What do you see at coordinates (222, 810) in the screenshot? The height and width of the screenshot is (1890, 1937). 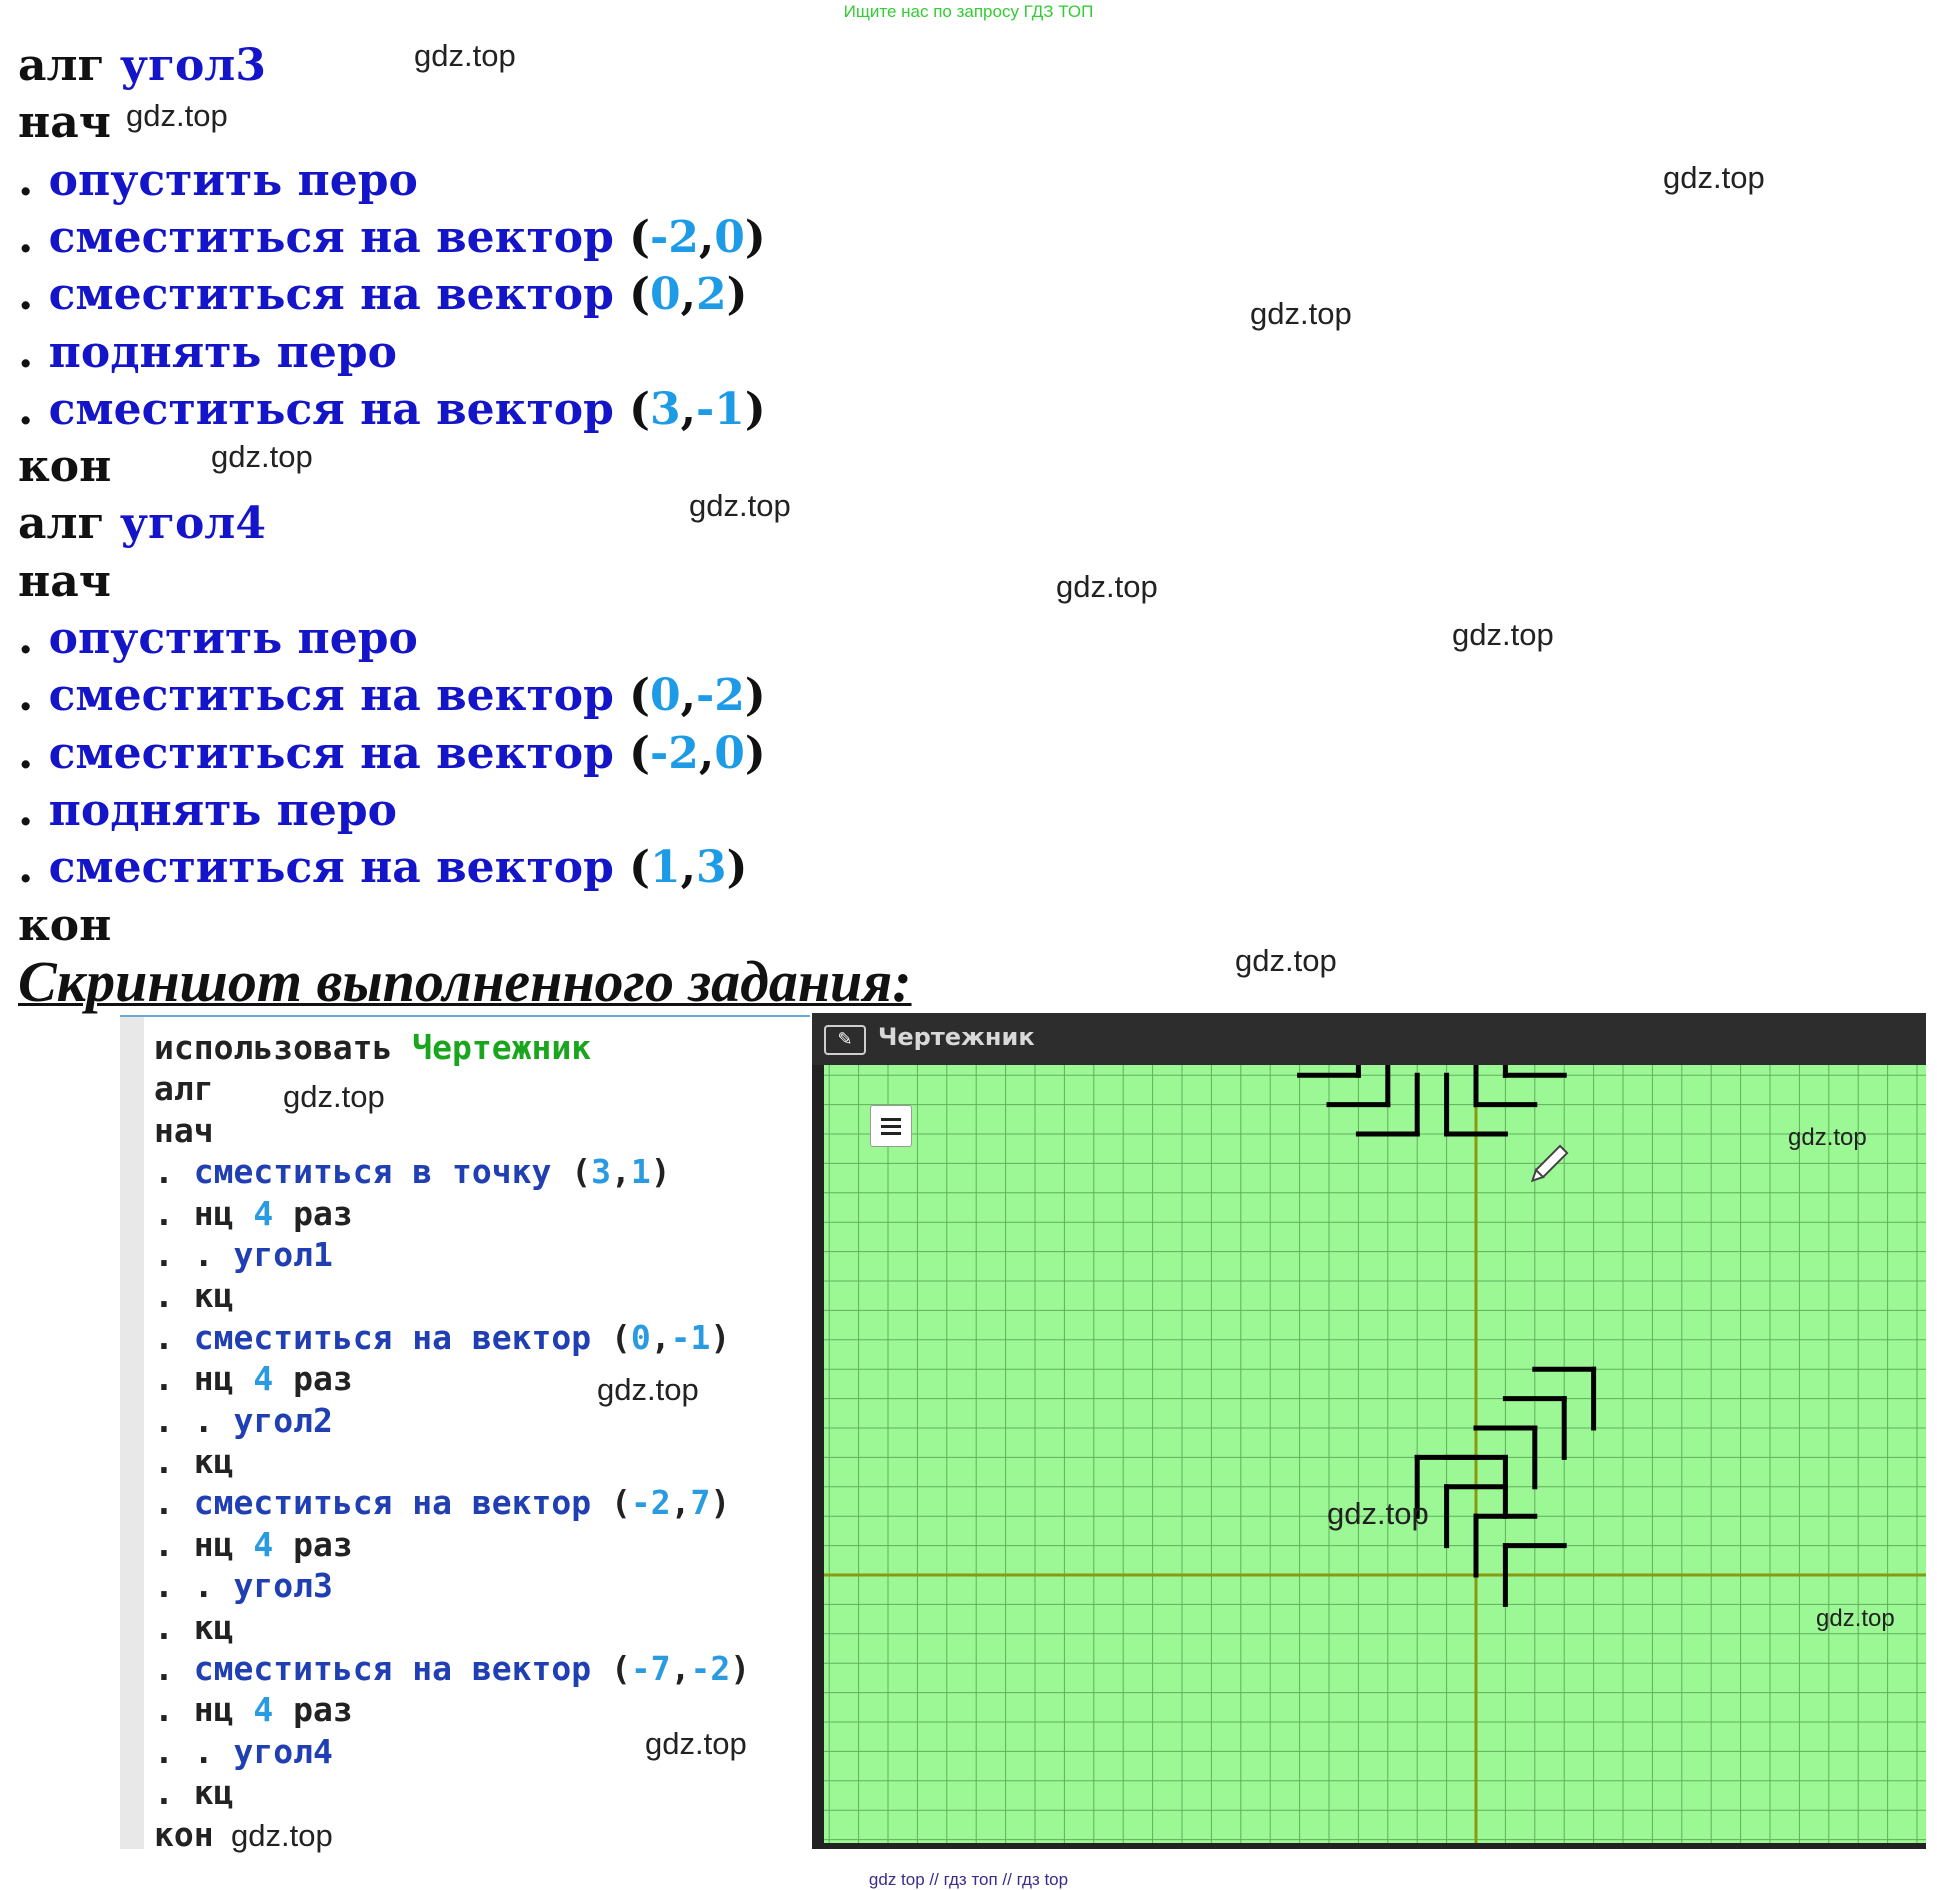 I see `code-token: поднять перо` at bounding box center [222, 810].